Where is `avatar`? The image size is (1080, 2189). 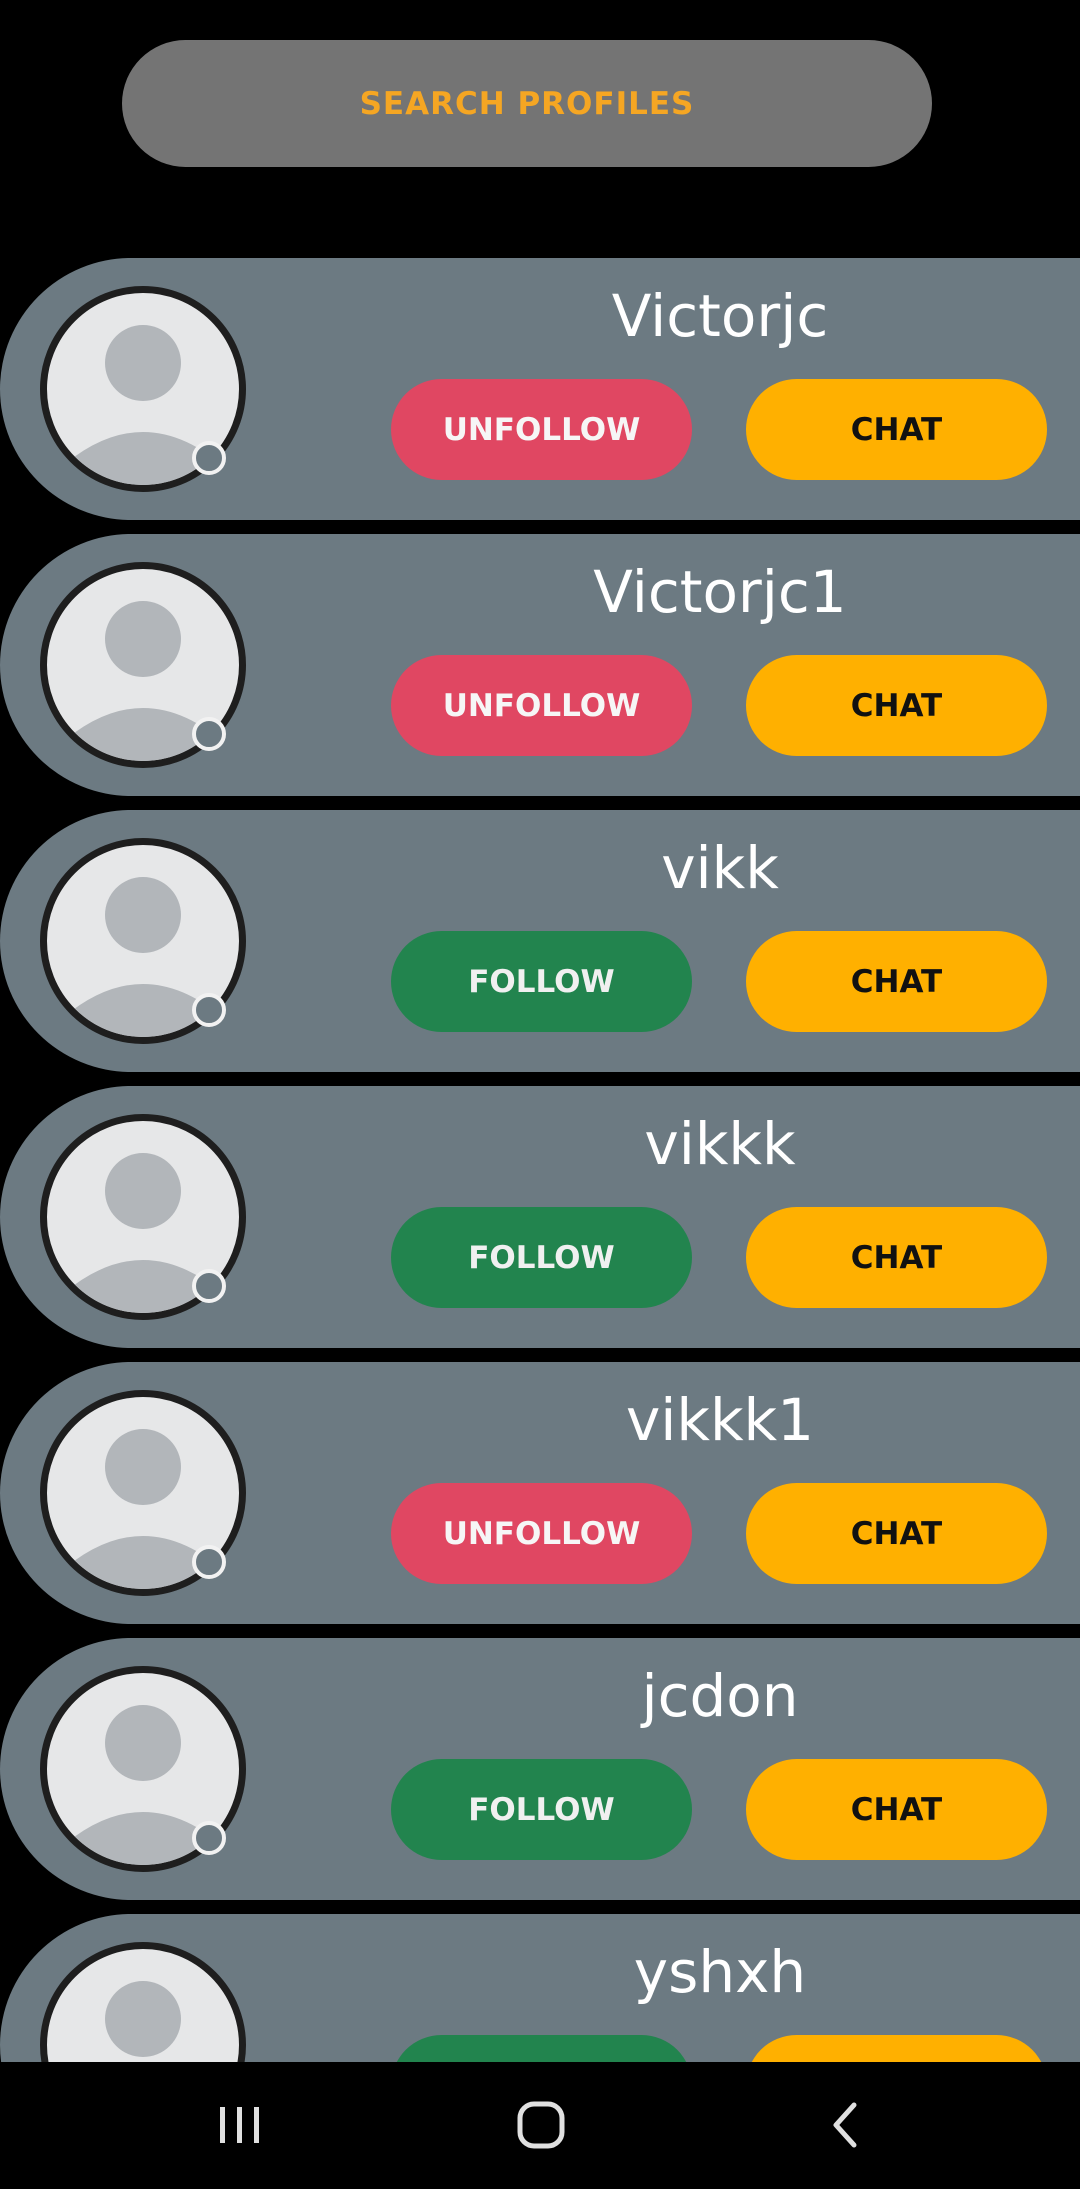
avatar is located at coordinates (143, 2002).